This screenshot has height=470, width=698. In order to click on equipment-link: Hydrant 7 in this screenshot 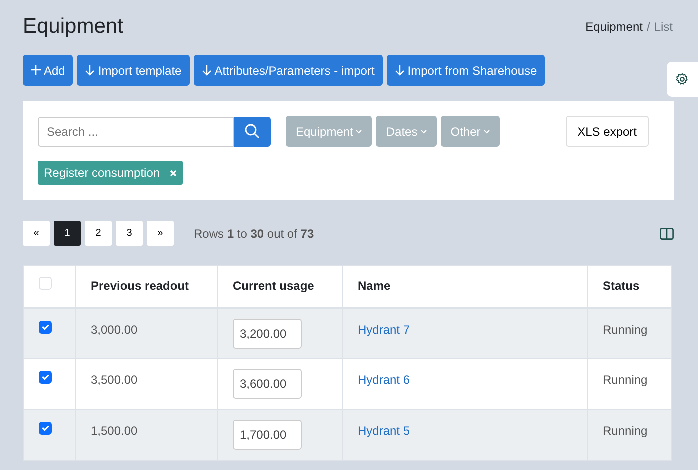, I will do `click(384, 329)`.